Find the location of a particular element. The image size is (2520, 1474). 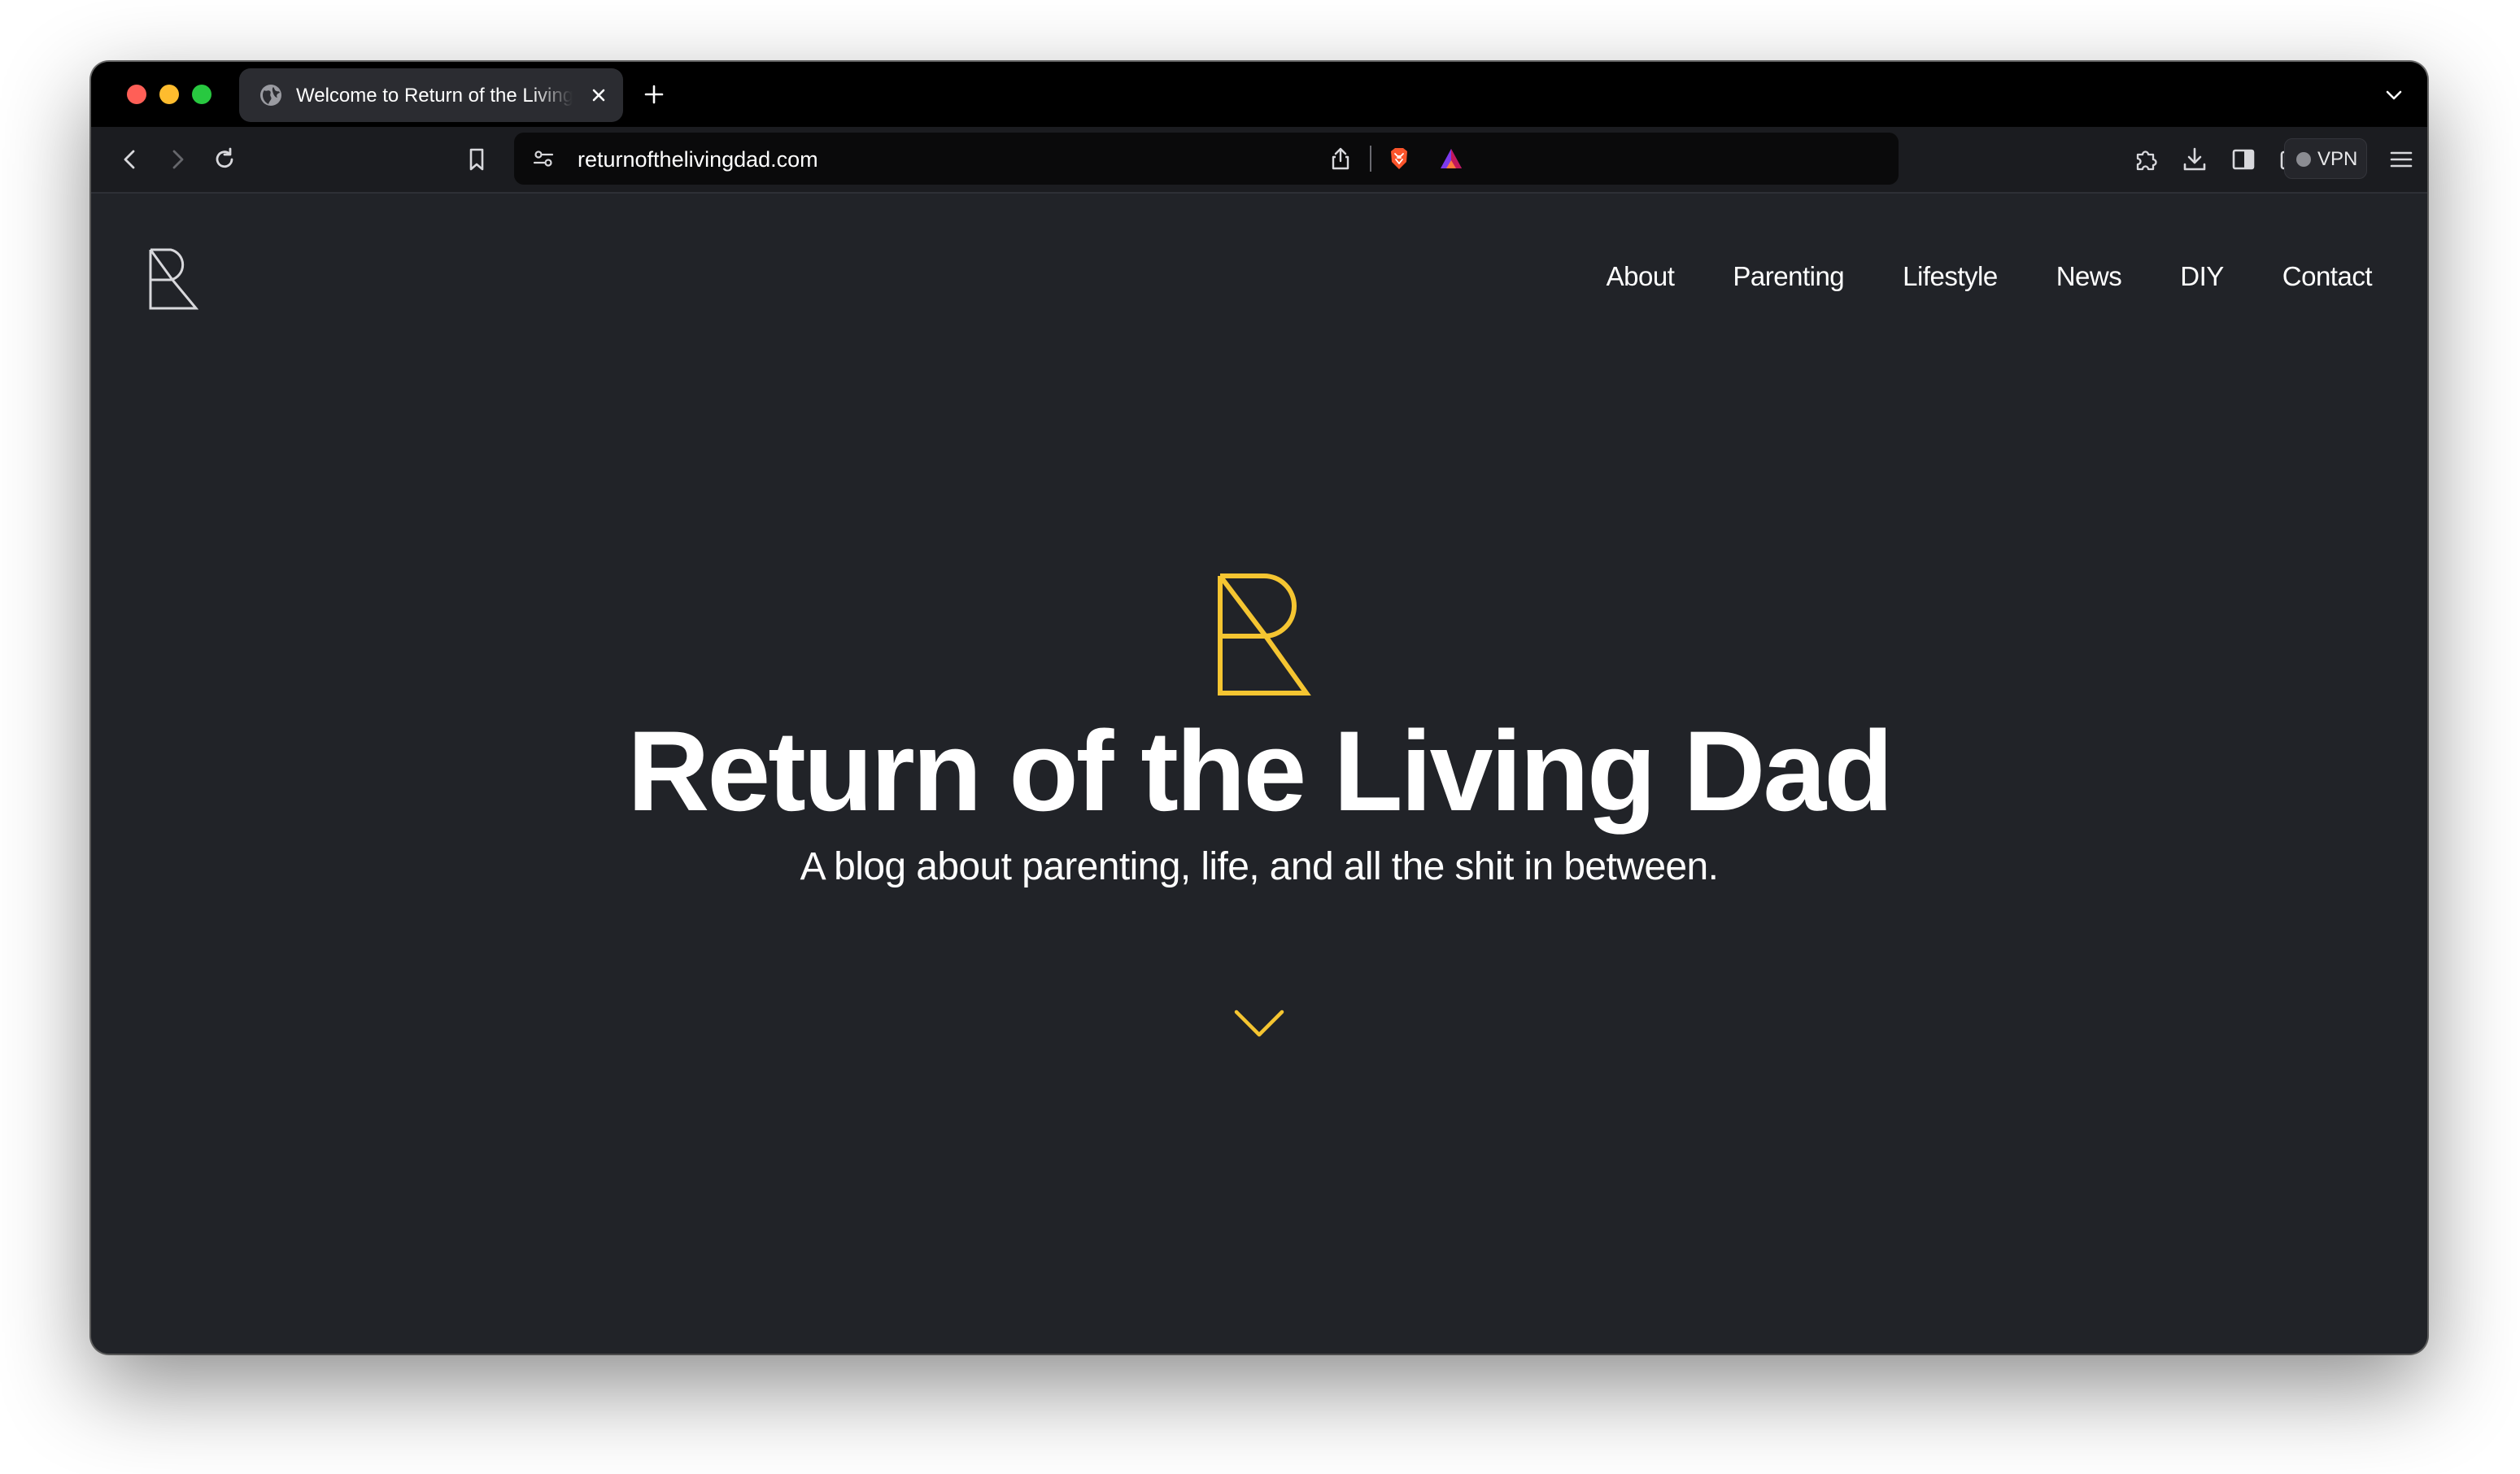

new-tab-icon is located at coordinates (654, 94).